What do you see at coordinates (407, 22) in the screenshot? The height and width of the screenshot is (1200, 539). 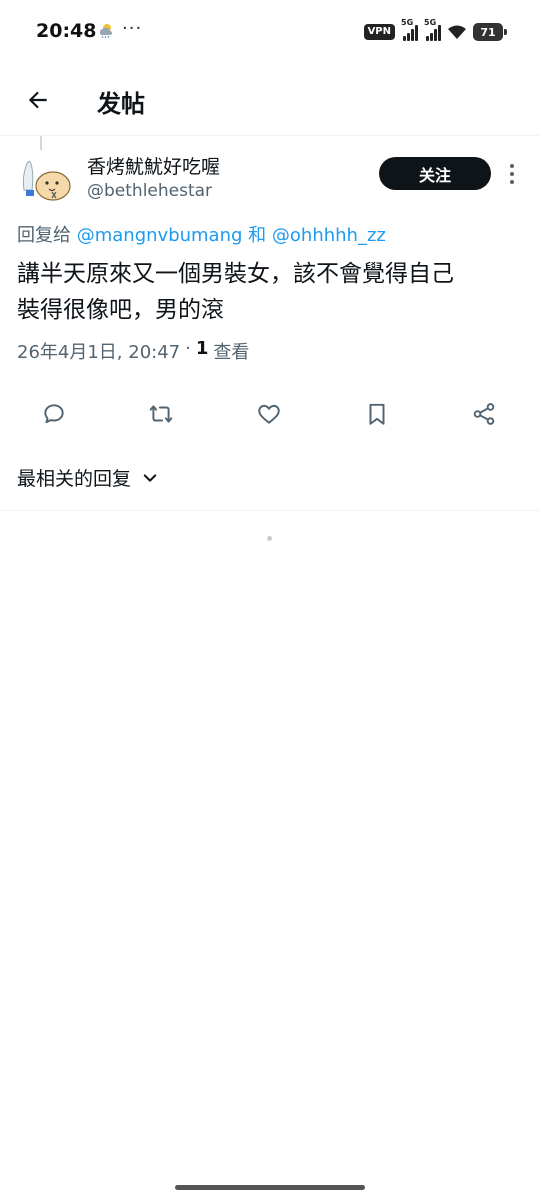 I see `sim1-label: 5G` at bounding box center [407, 22].